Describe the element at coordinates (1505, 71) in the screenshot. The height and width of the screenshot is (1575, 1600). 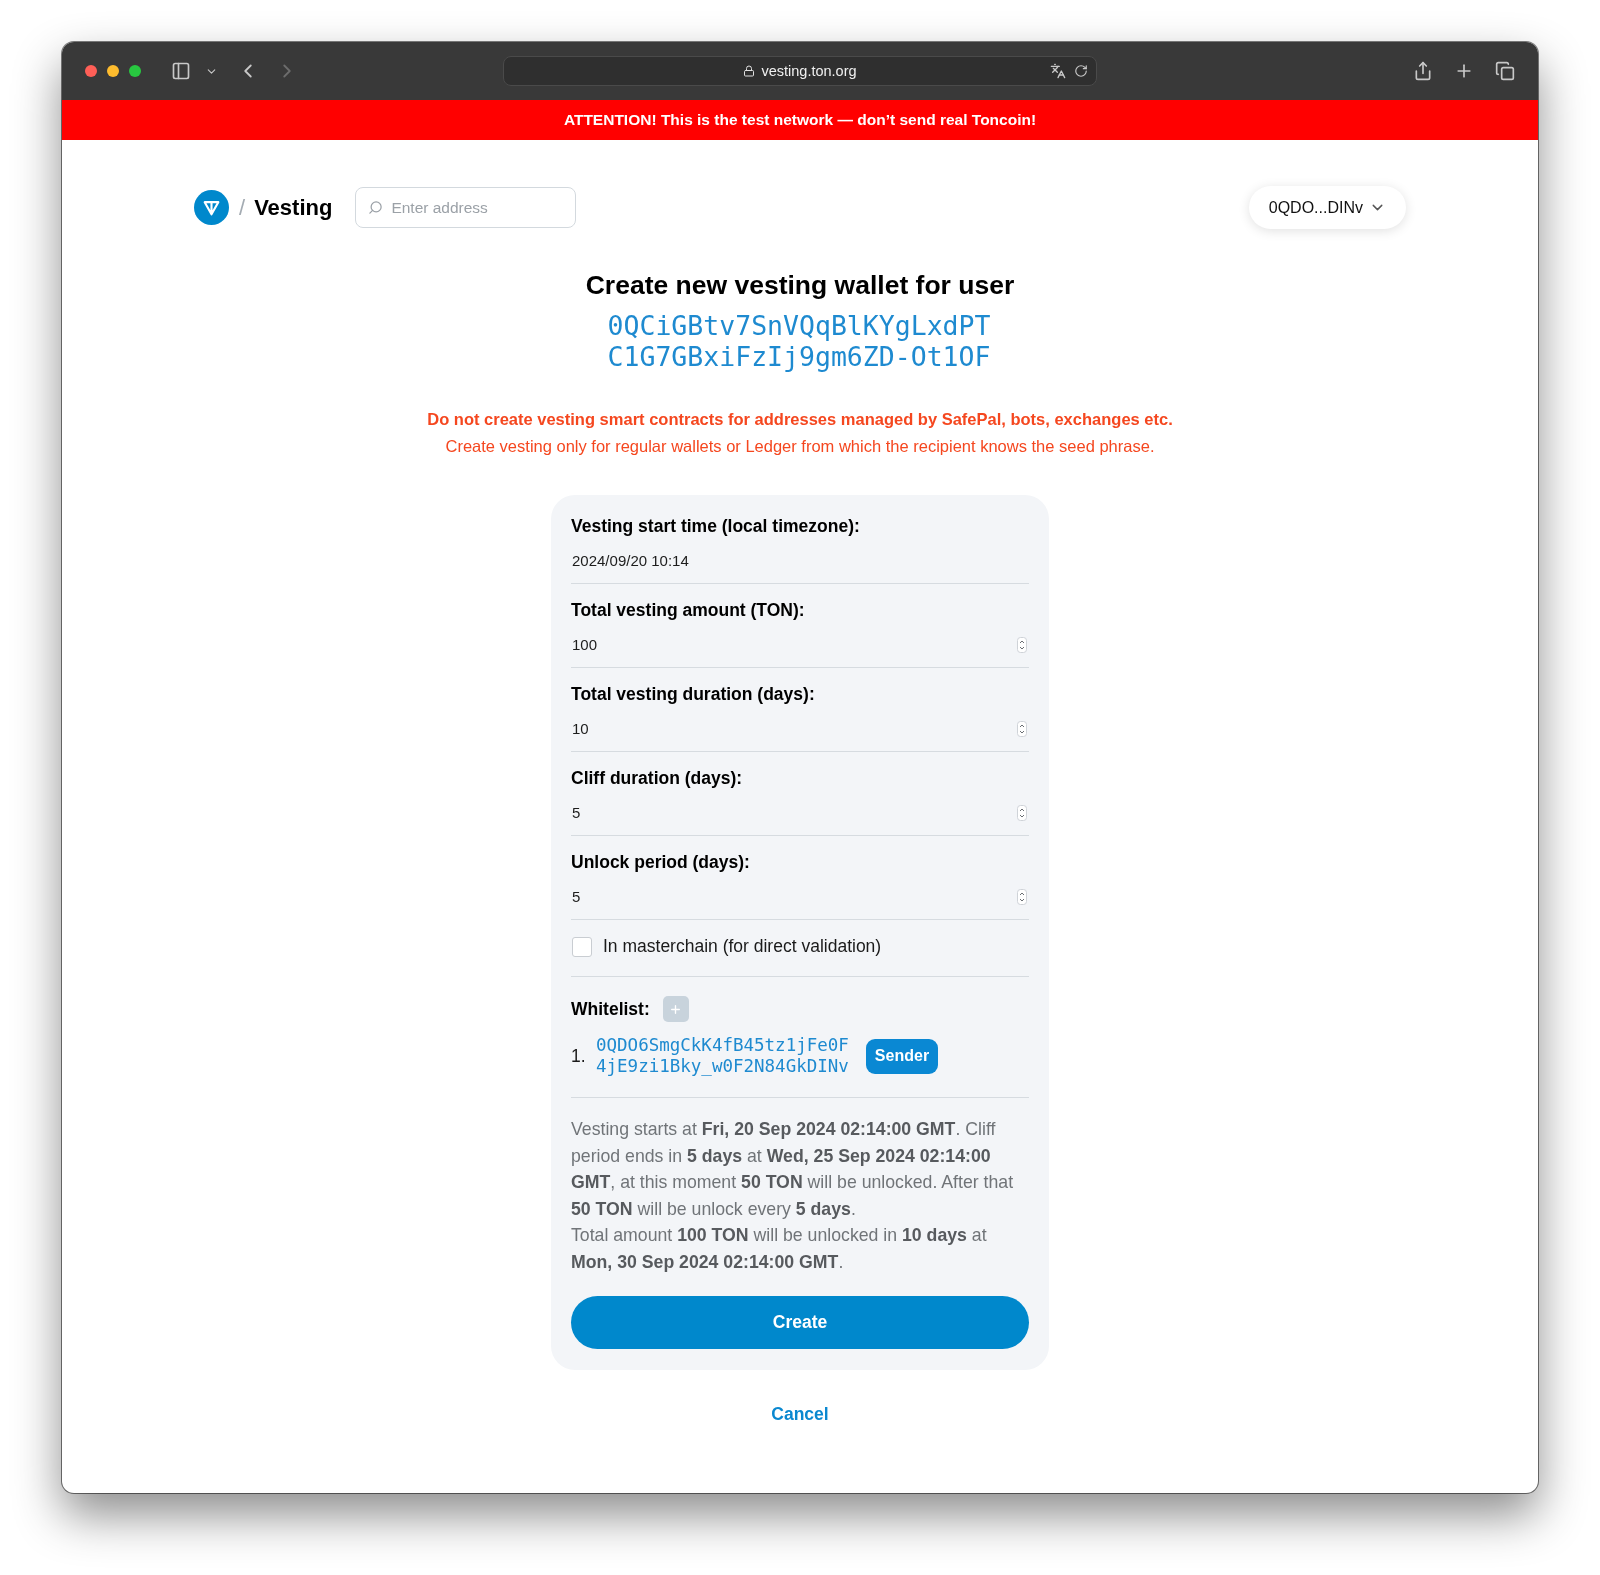
I see `overlapping-squares-icon` at that location.